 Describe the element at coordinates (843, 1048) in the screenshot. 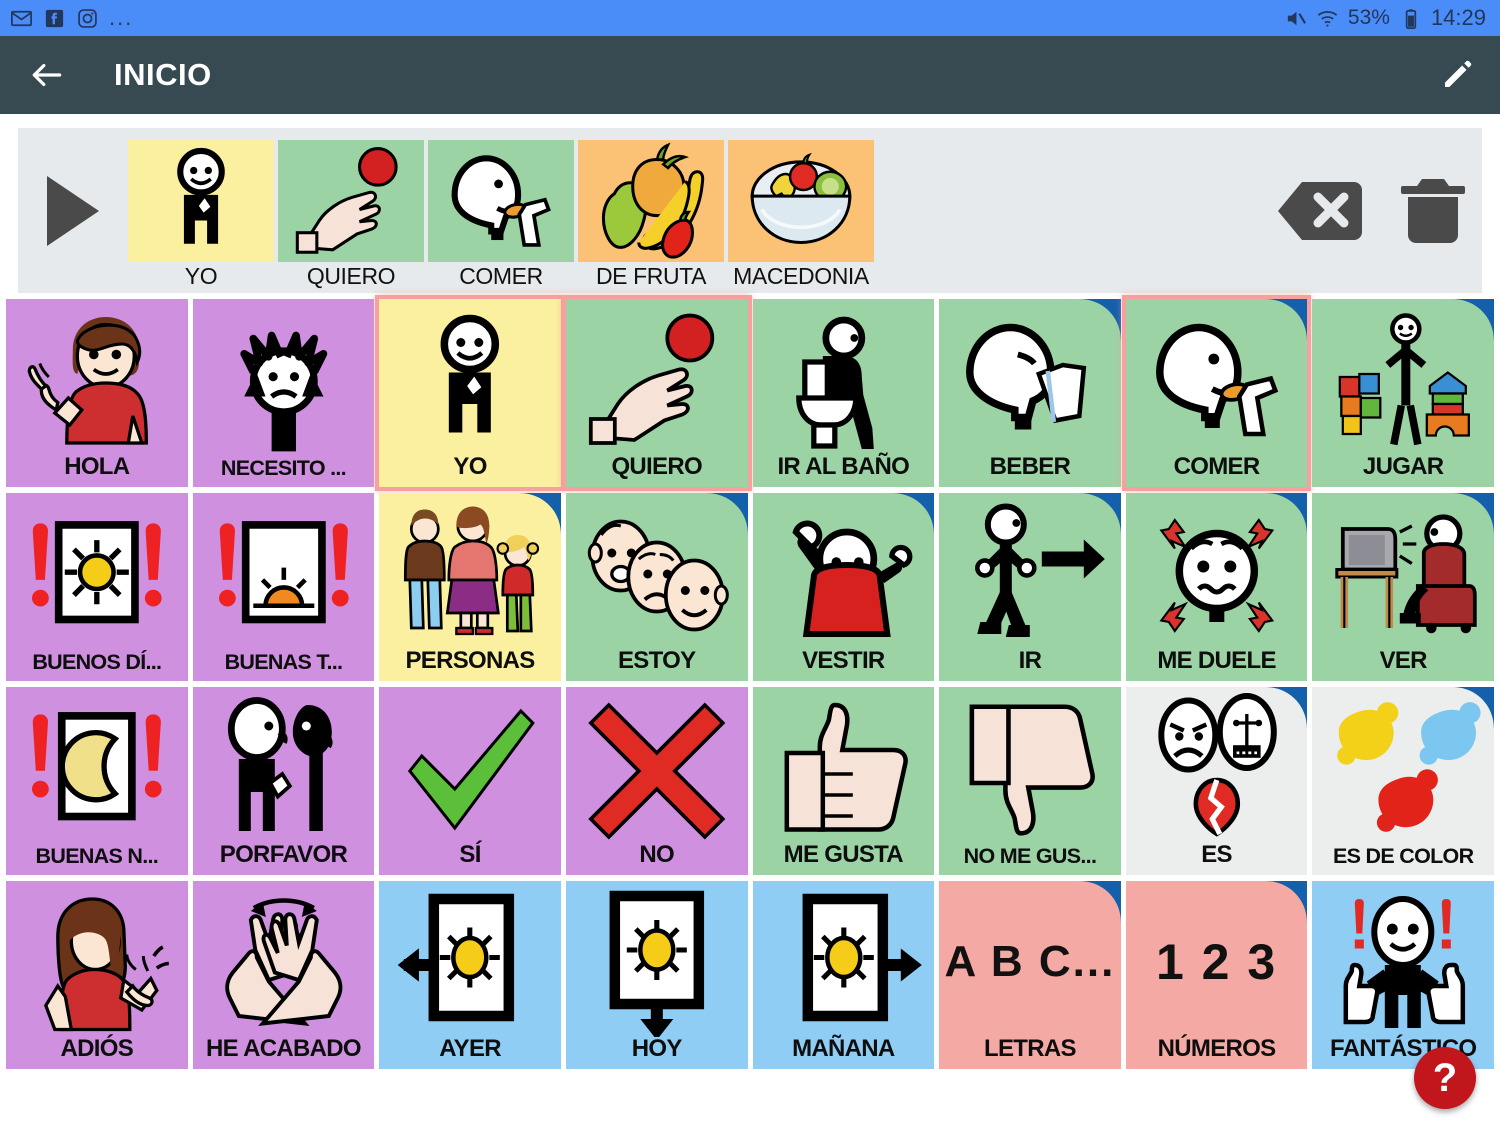

I see `pictogram-tile-label: MAÑANA` at that location.